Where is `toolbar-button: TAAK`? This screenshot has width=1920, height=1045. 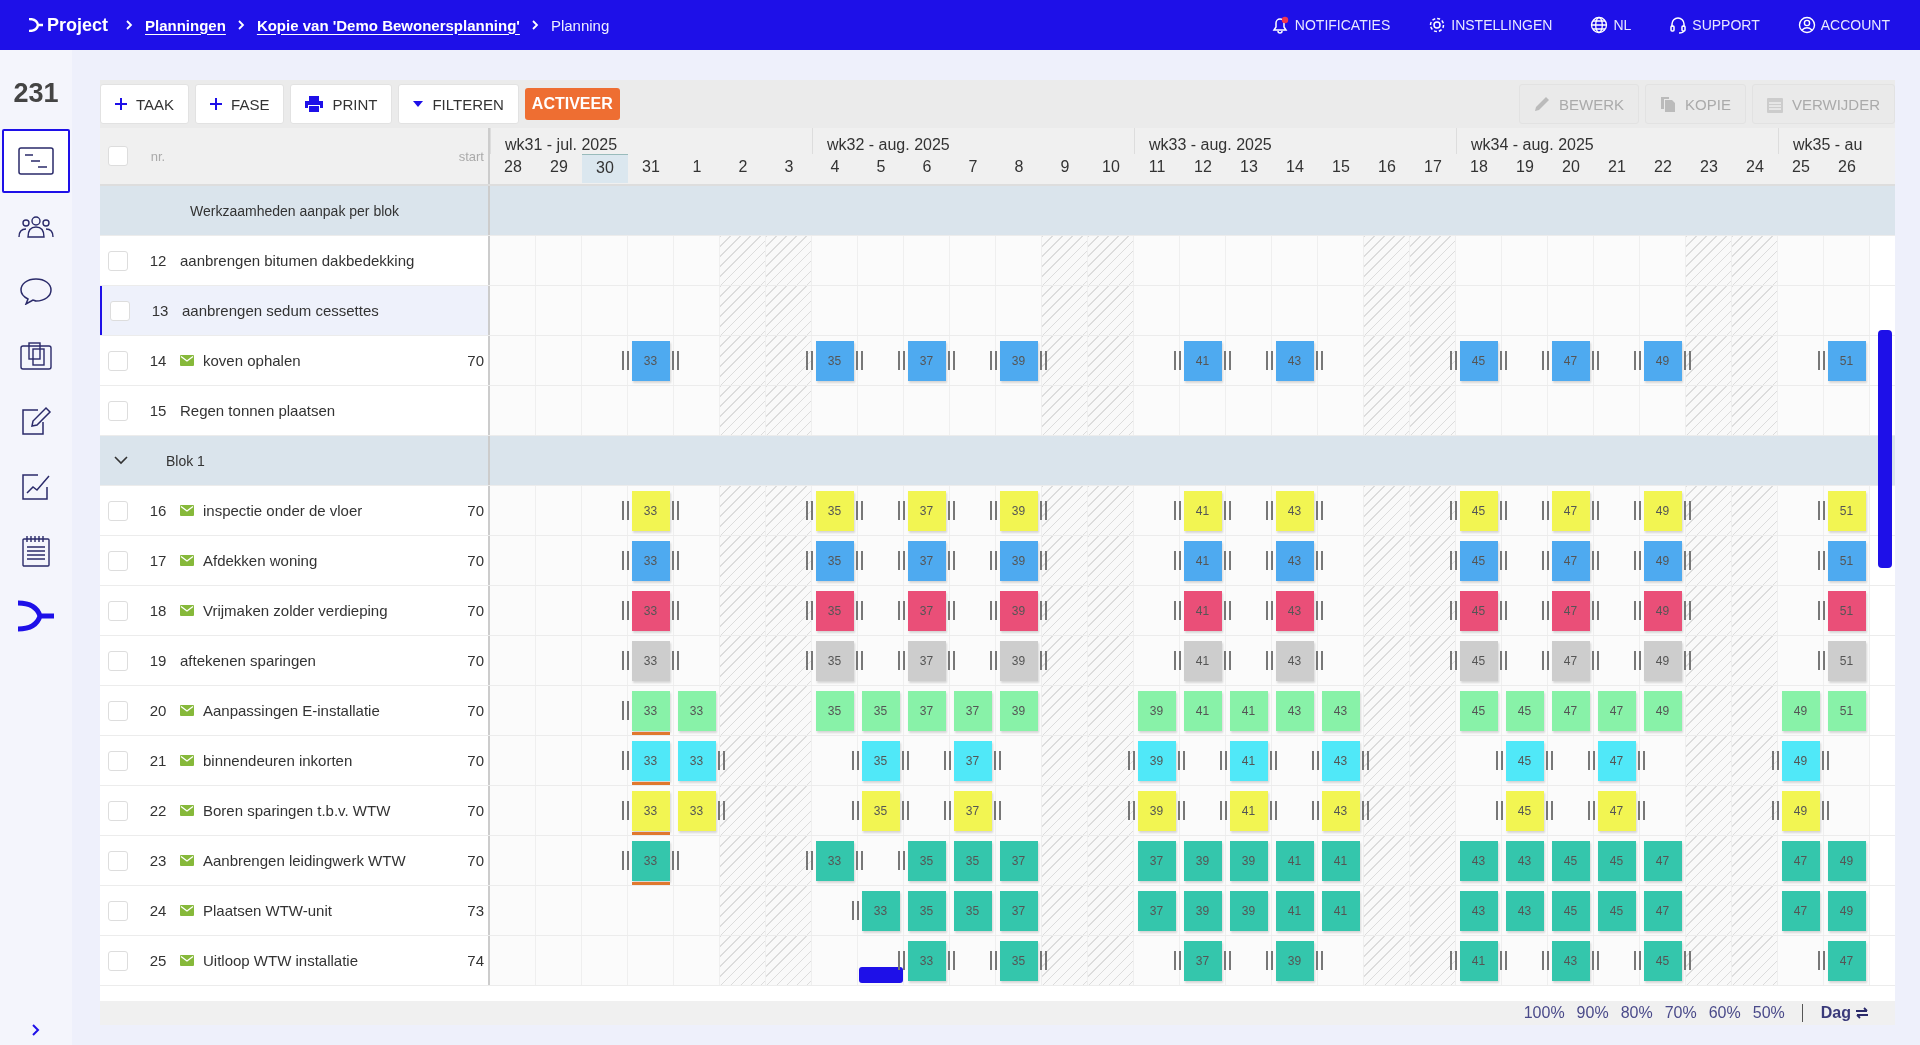
toolbar-button: TAAK is located at coordinates (145, 104).